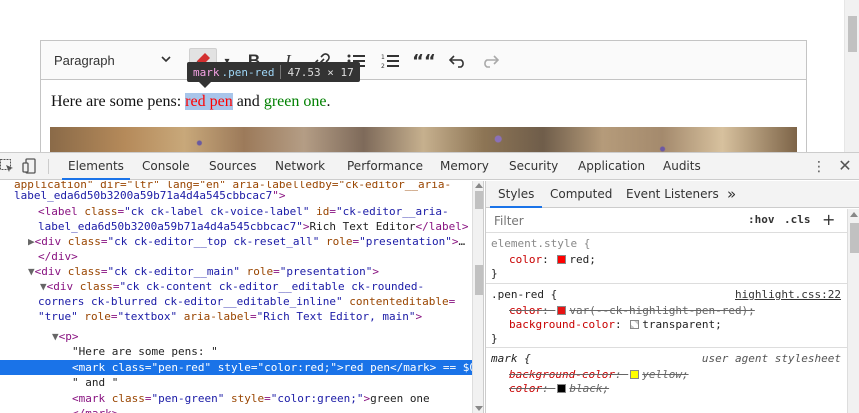 Image resolution: width=859 pixels, height=413 pixels. What do you see at coordinates (516, 194) in the screenshot?
I see `tab-styles: Styles` at bounding box center [516, 194].